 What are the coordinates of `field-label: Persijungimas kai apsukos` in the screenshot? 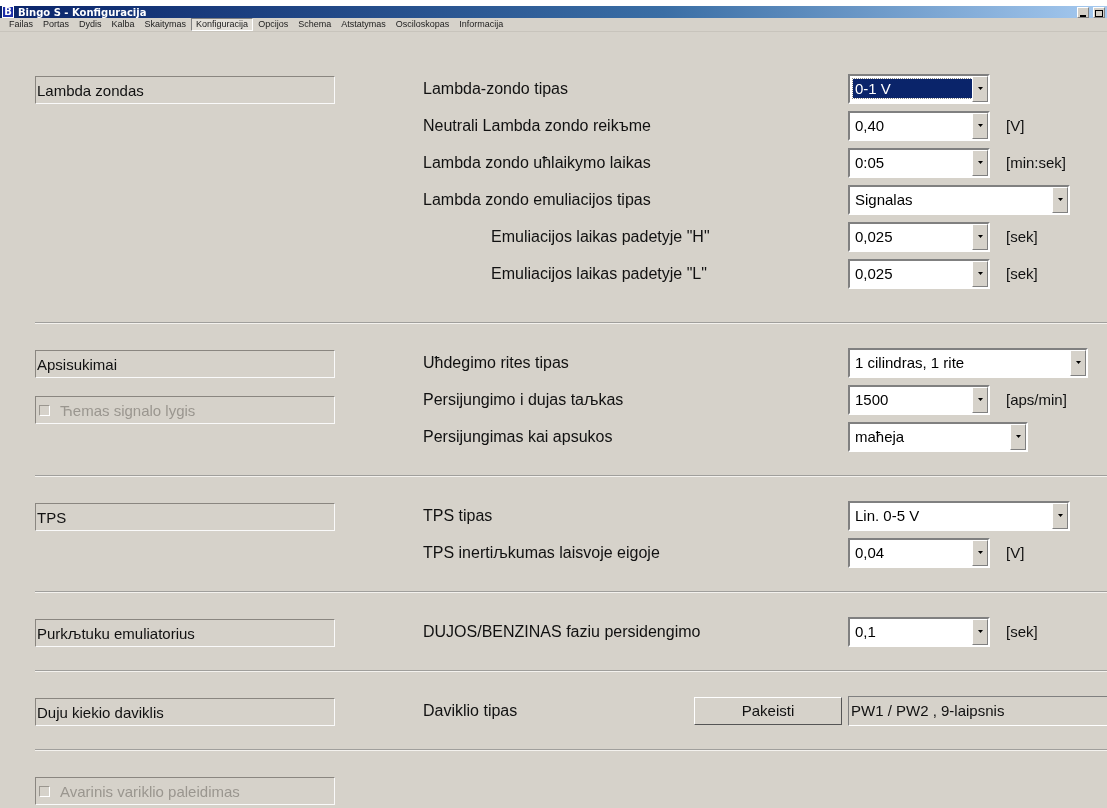 It's located at (518, 436).